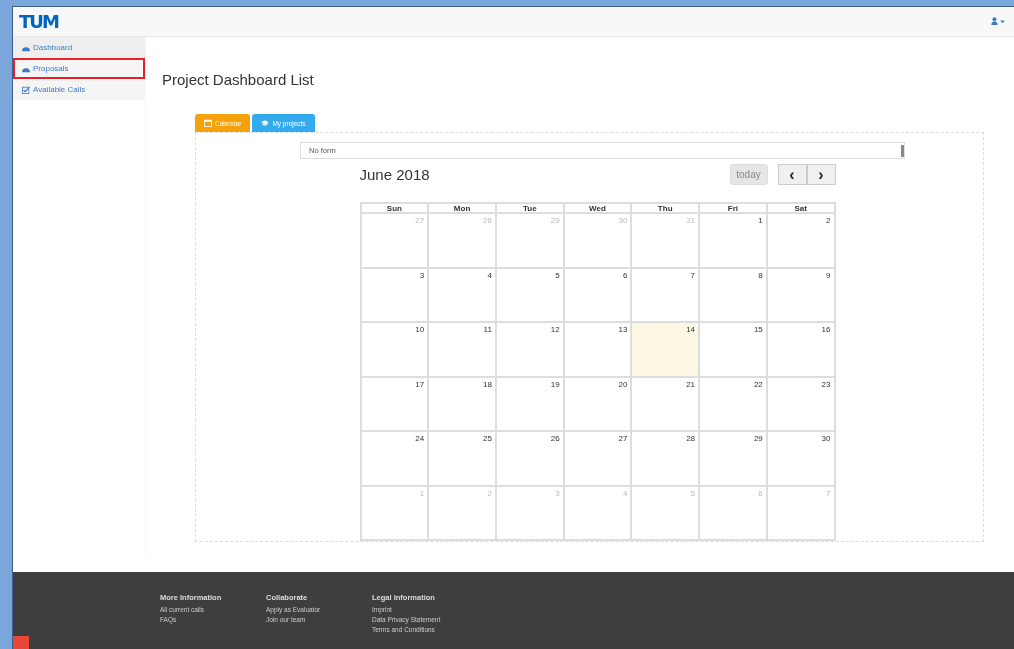 The width and height of the screenshot is (1014, 649). I want to click on day-cell: 13, so click(597, 349).